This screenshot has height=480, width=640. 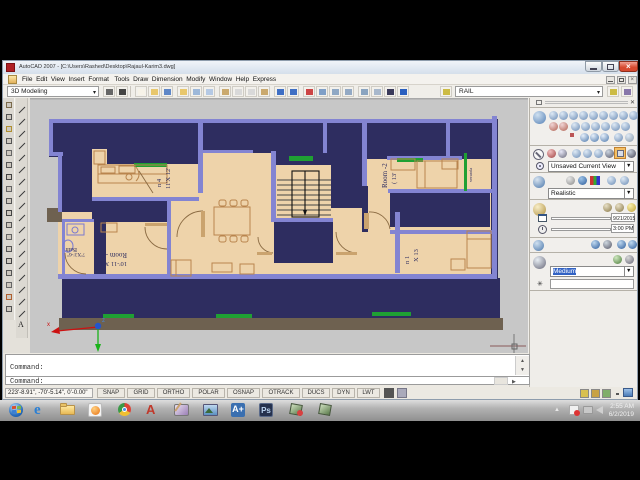 I want to click on svg-text: 10'-11 X 12', so click(x=111, y=263).